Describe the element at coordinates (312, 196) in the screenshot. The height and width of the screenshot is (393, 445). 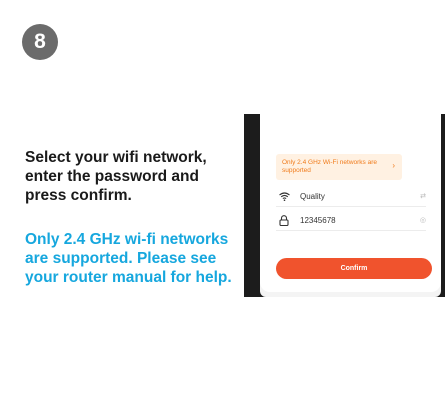
I see `wifi-network-name: Quality` at that location.